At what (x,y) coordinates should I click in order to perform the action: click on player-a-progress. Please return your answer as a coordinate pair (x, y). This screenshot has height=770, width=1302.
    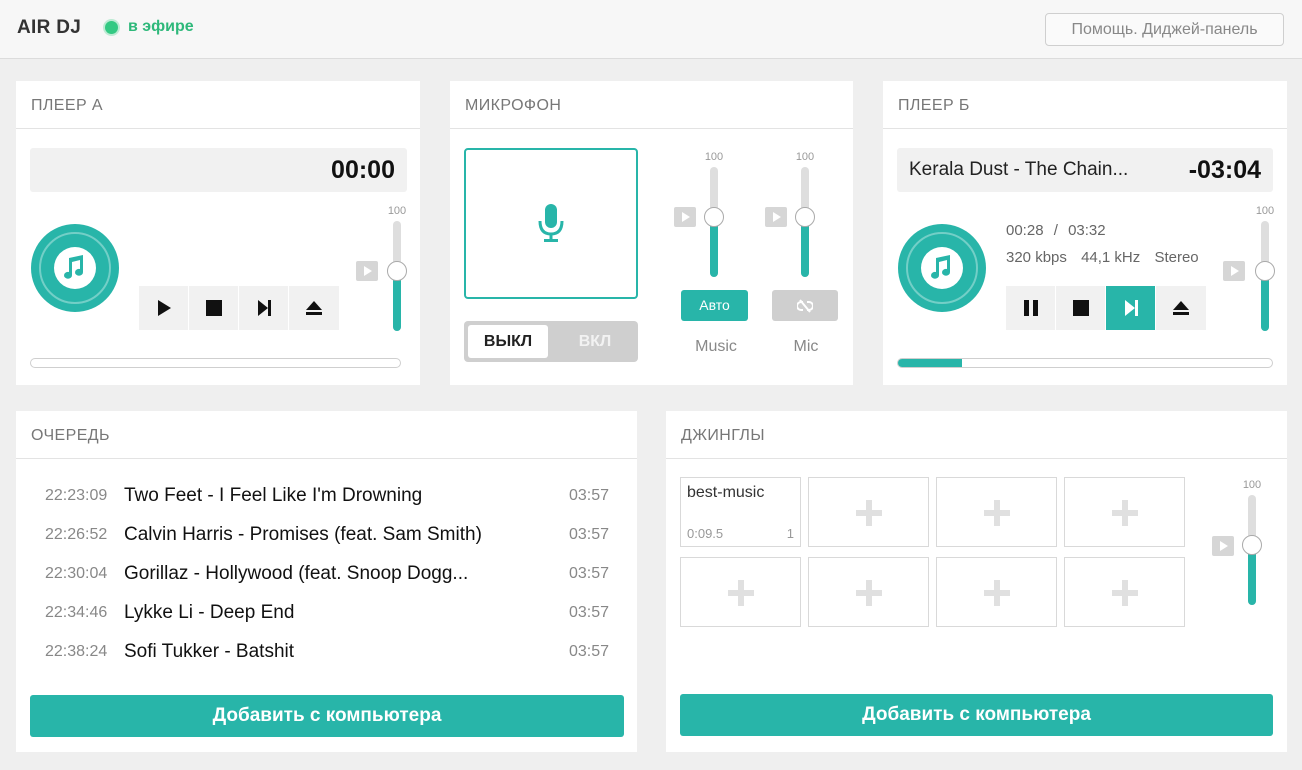
    Looking at the image, I should click on (215, 363).